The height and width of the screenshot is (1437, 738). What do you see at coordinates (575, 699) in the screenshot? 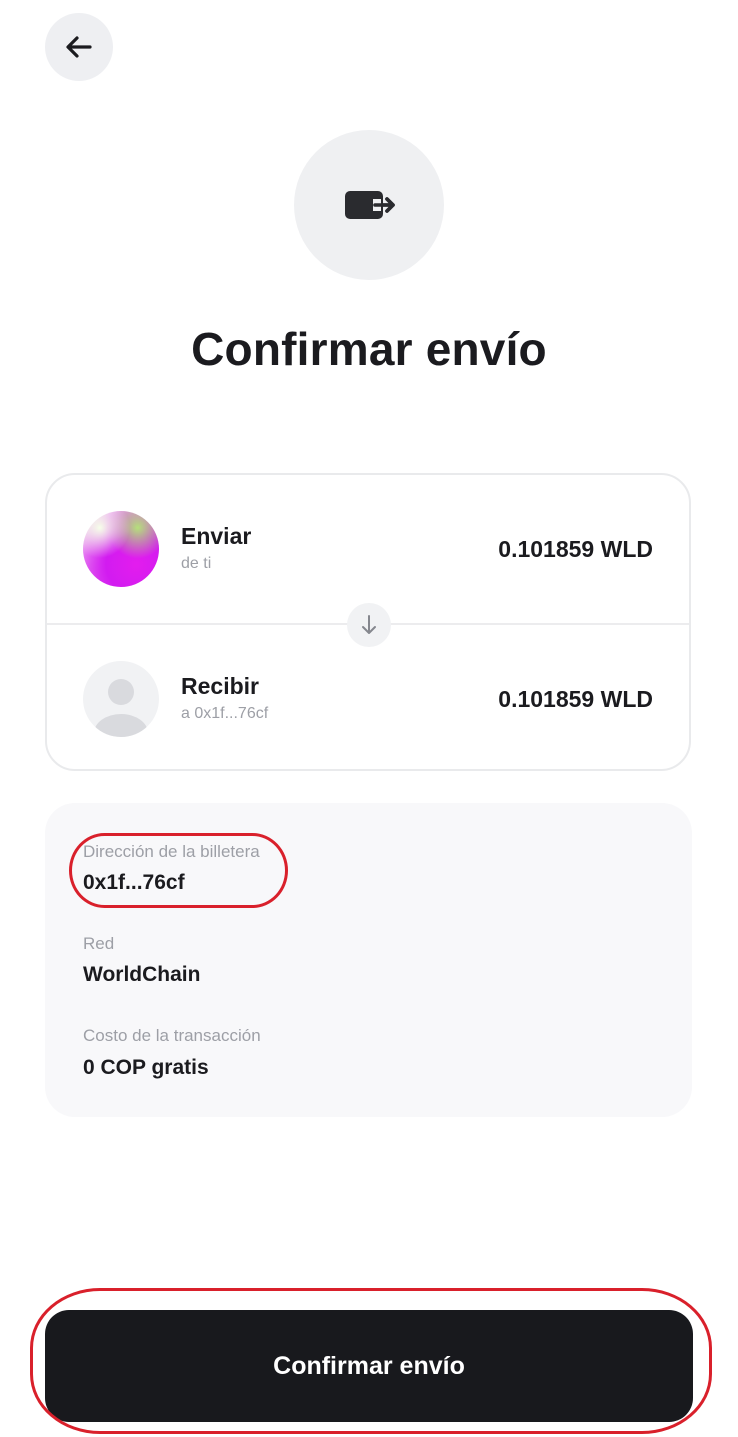
I see `receive-amount: 0.101859 WLD` at bounding box center [575, 699].